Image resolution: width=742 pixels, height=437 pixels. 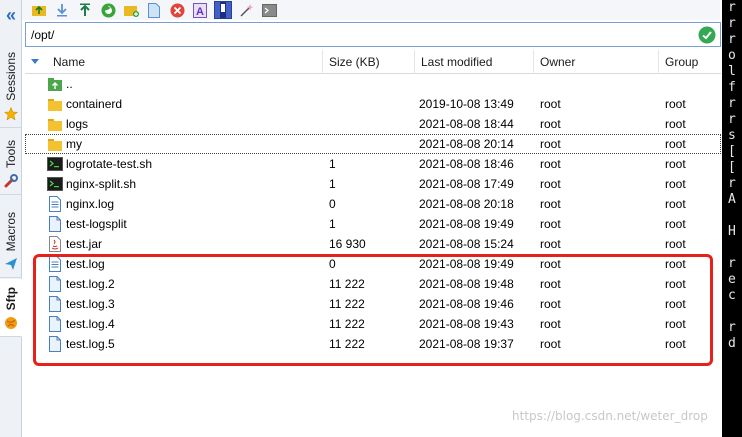 I want to click on terminal-line: d, so click(x=732, y=343).